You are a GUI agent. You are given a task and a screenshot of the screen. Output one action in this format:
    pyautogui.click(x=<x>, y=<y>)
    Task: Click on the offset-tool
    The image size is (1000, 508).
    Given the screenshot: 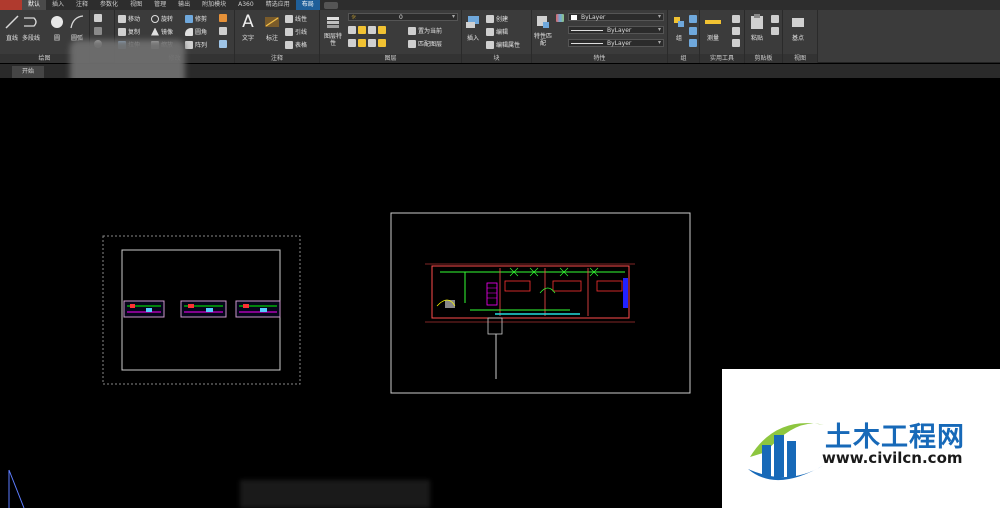 What is the action you would take?
    pyautogui.click(x=223, y=44)
    